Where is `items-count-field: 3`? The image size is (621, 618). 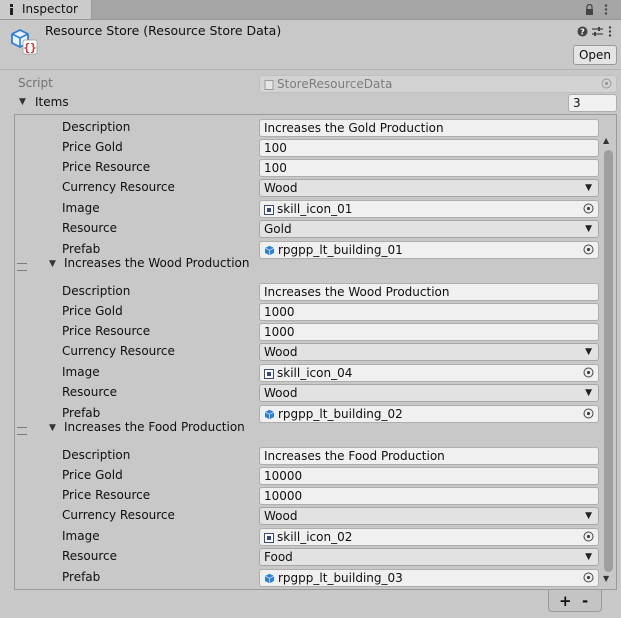 items-count-field: 3 is located at coordinates (592, 103).